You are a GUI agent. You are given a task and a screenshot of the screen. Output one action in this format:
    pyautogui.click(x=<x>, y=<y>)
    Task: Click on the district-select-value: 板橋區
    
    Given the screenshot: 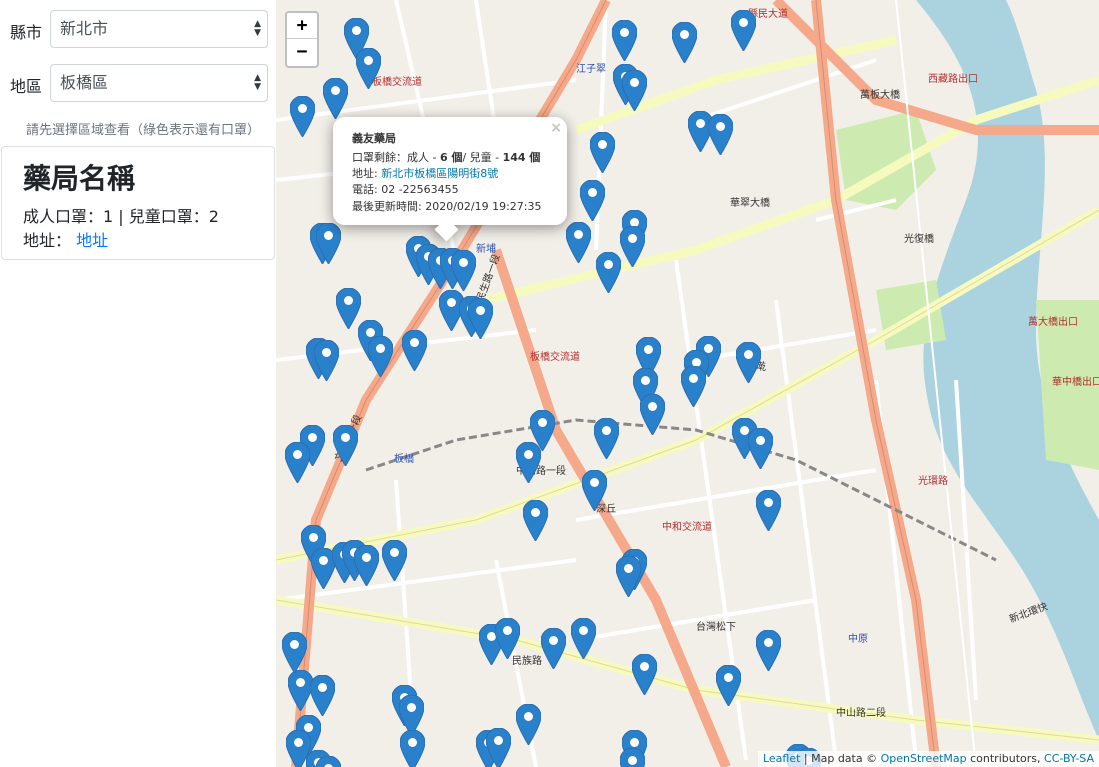 What is the action you would take?
    pyautogui.click(x=84, y=82)
    